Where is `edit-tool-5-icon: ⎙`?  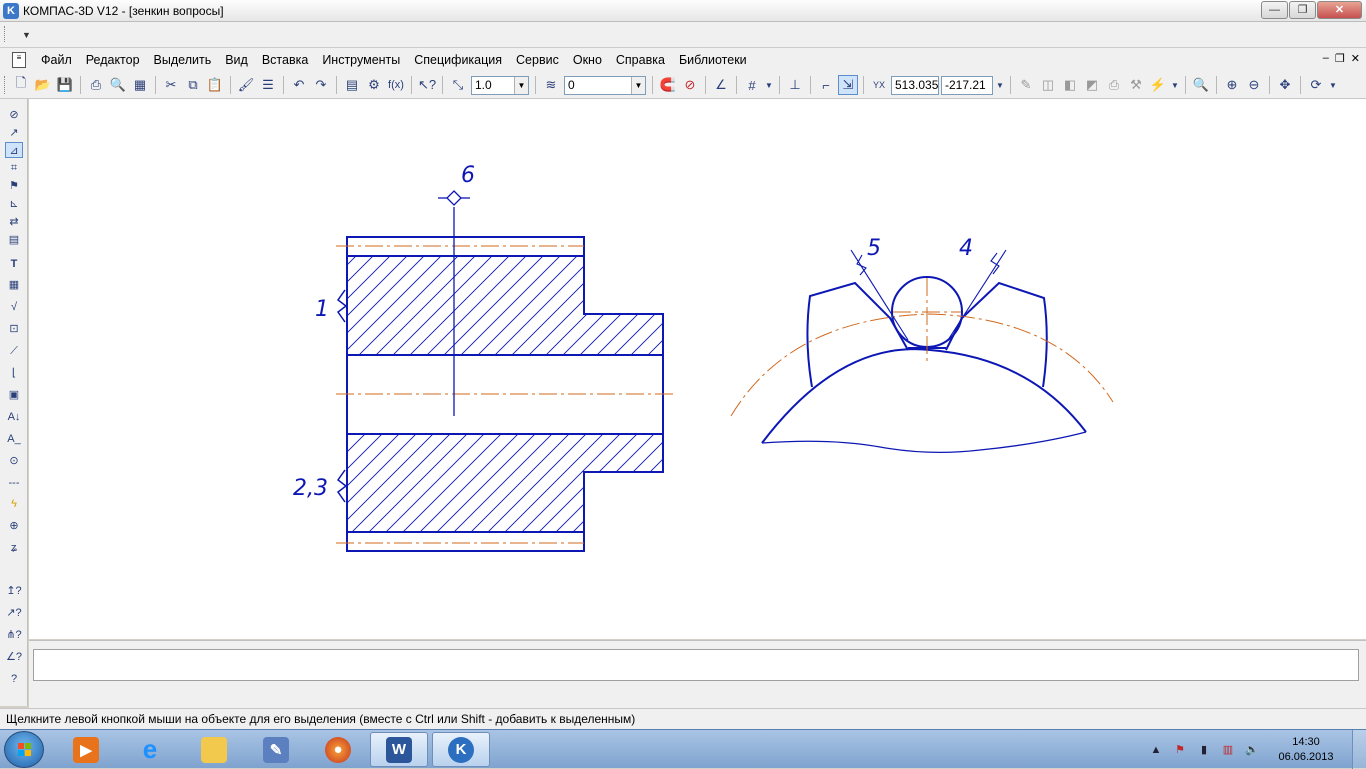
edit-tool-5-icon: ⎙ is located at coordinates (1114, 85).